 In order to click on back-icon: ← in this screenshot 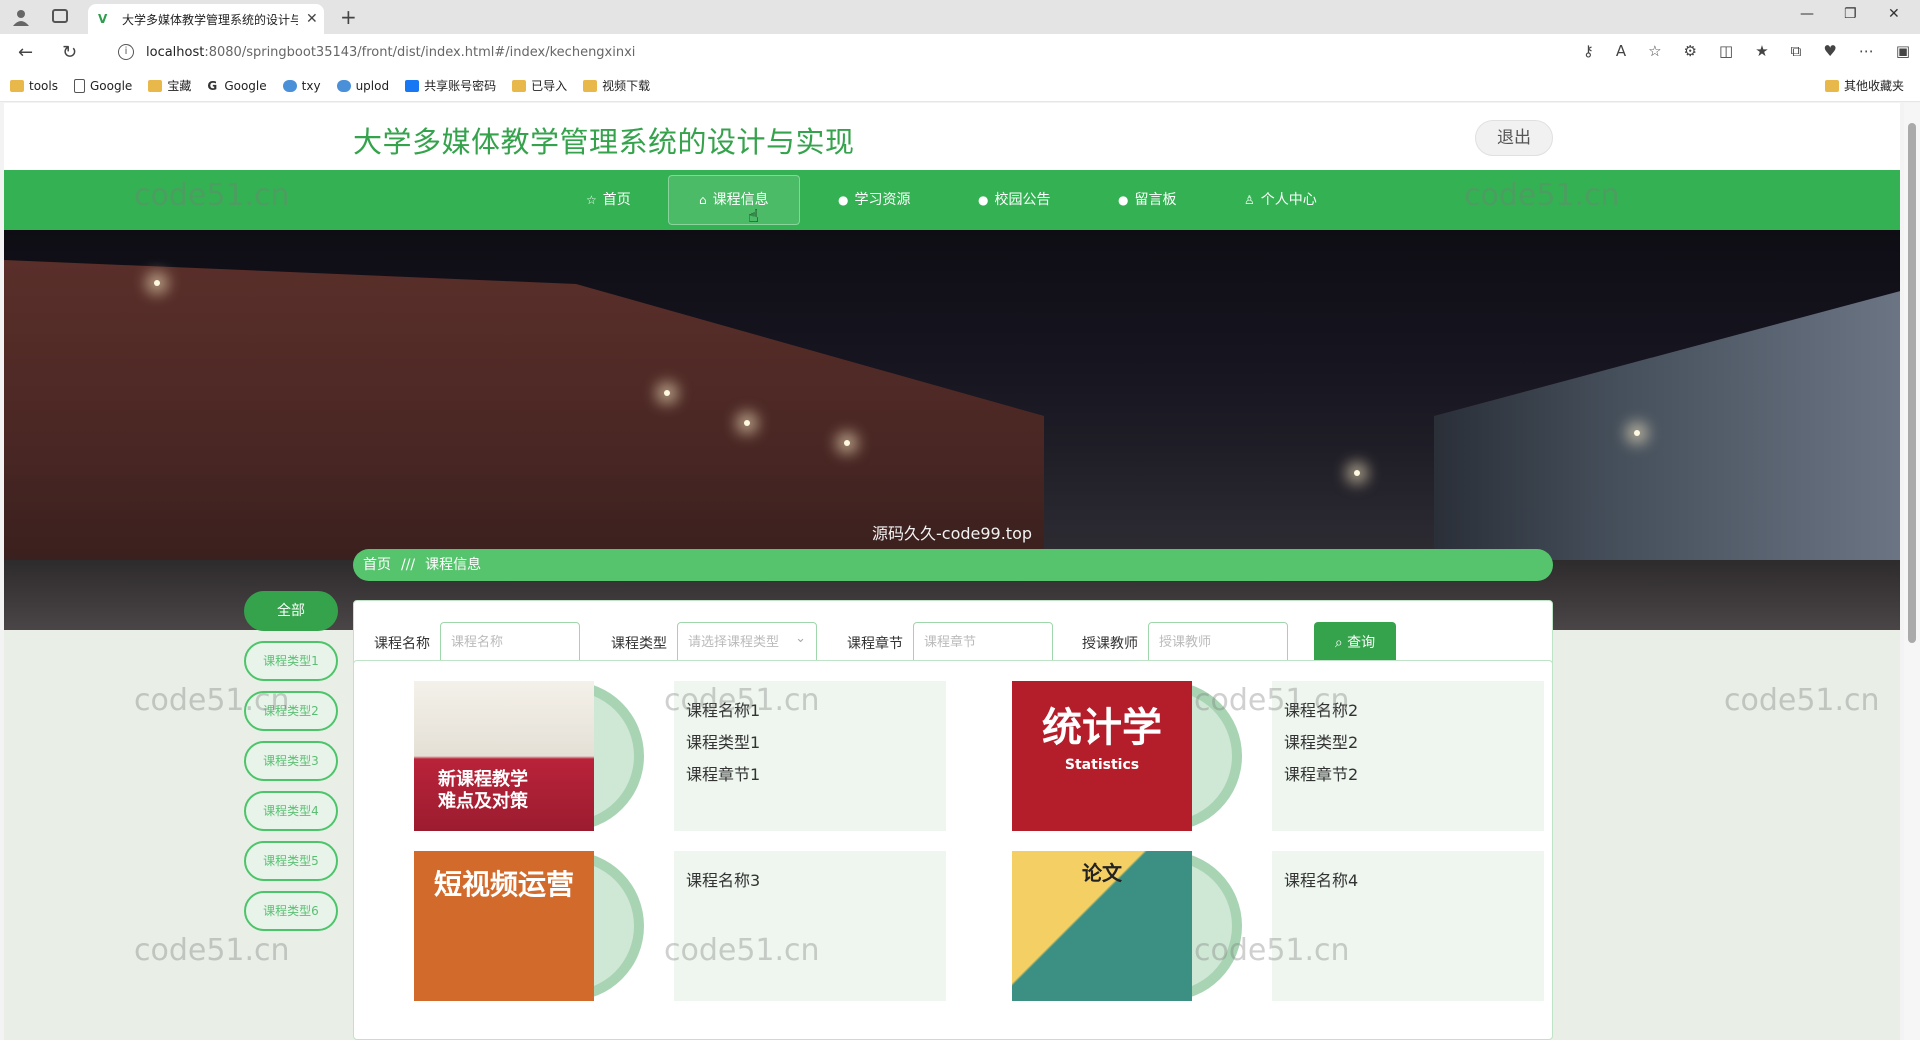, I will do `click(25, 52)`.